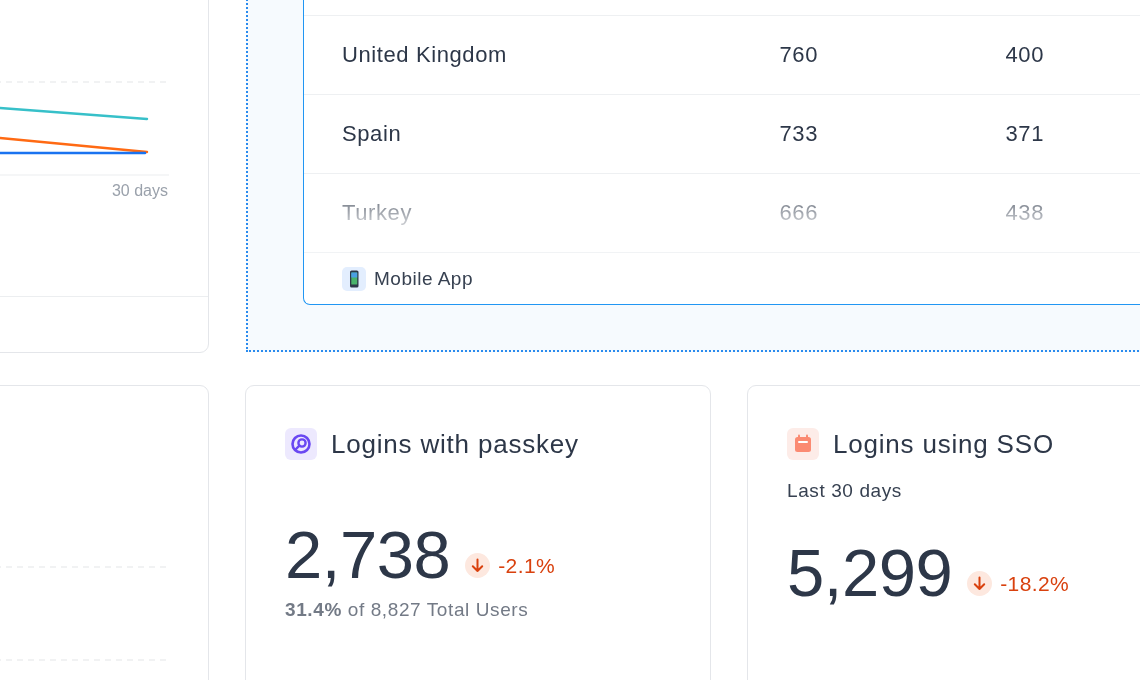 The width and height of the screenshot is (1140, 680). I want to click on change-percent: -18.2%, so click(1035, 583).